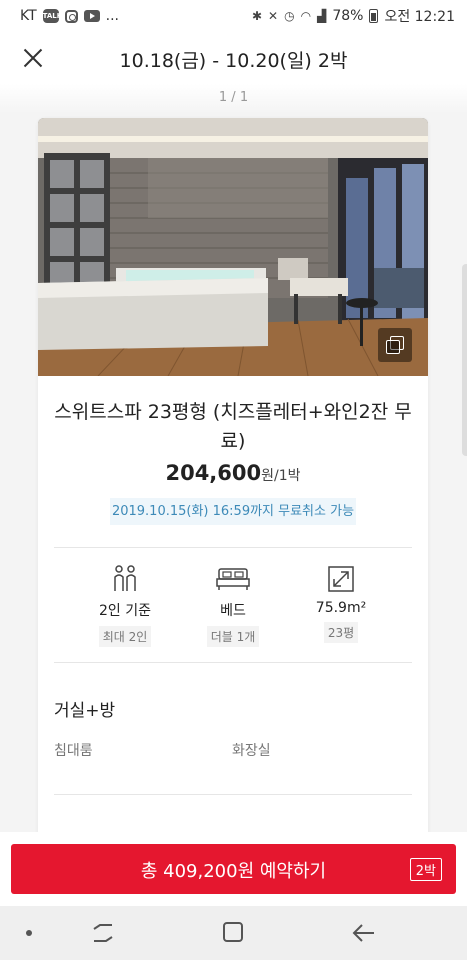 Image resolution: width=467 pixels, height=960 pixels. What do you see at coordinates (374, 16) in the screenshot?
I see `battery-icon` at bounding box center [374, 16].